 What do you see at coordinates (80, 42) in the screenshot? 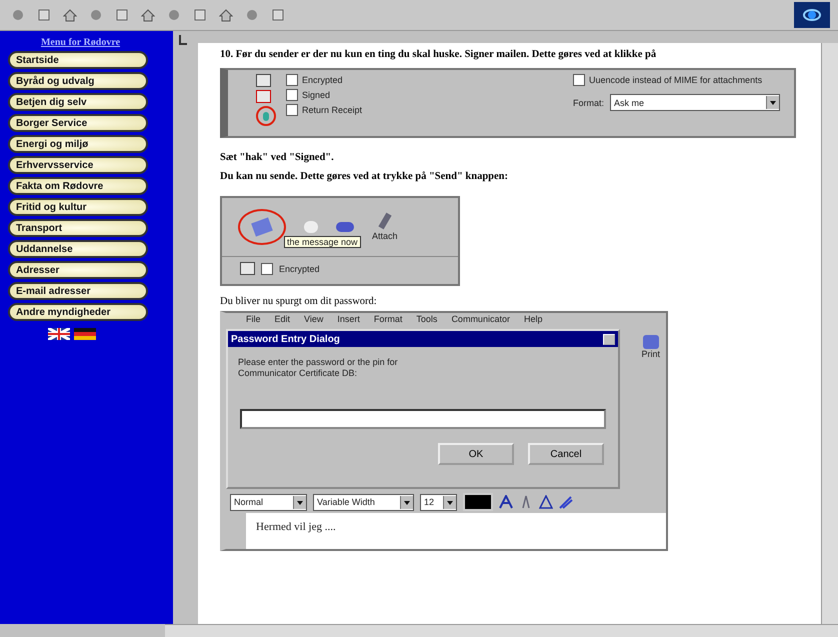
I see `sidebar-title: Menu for Rødovre` at bounding box center [80, 42].